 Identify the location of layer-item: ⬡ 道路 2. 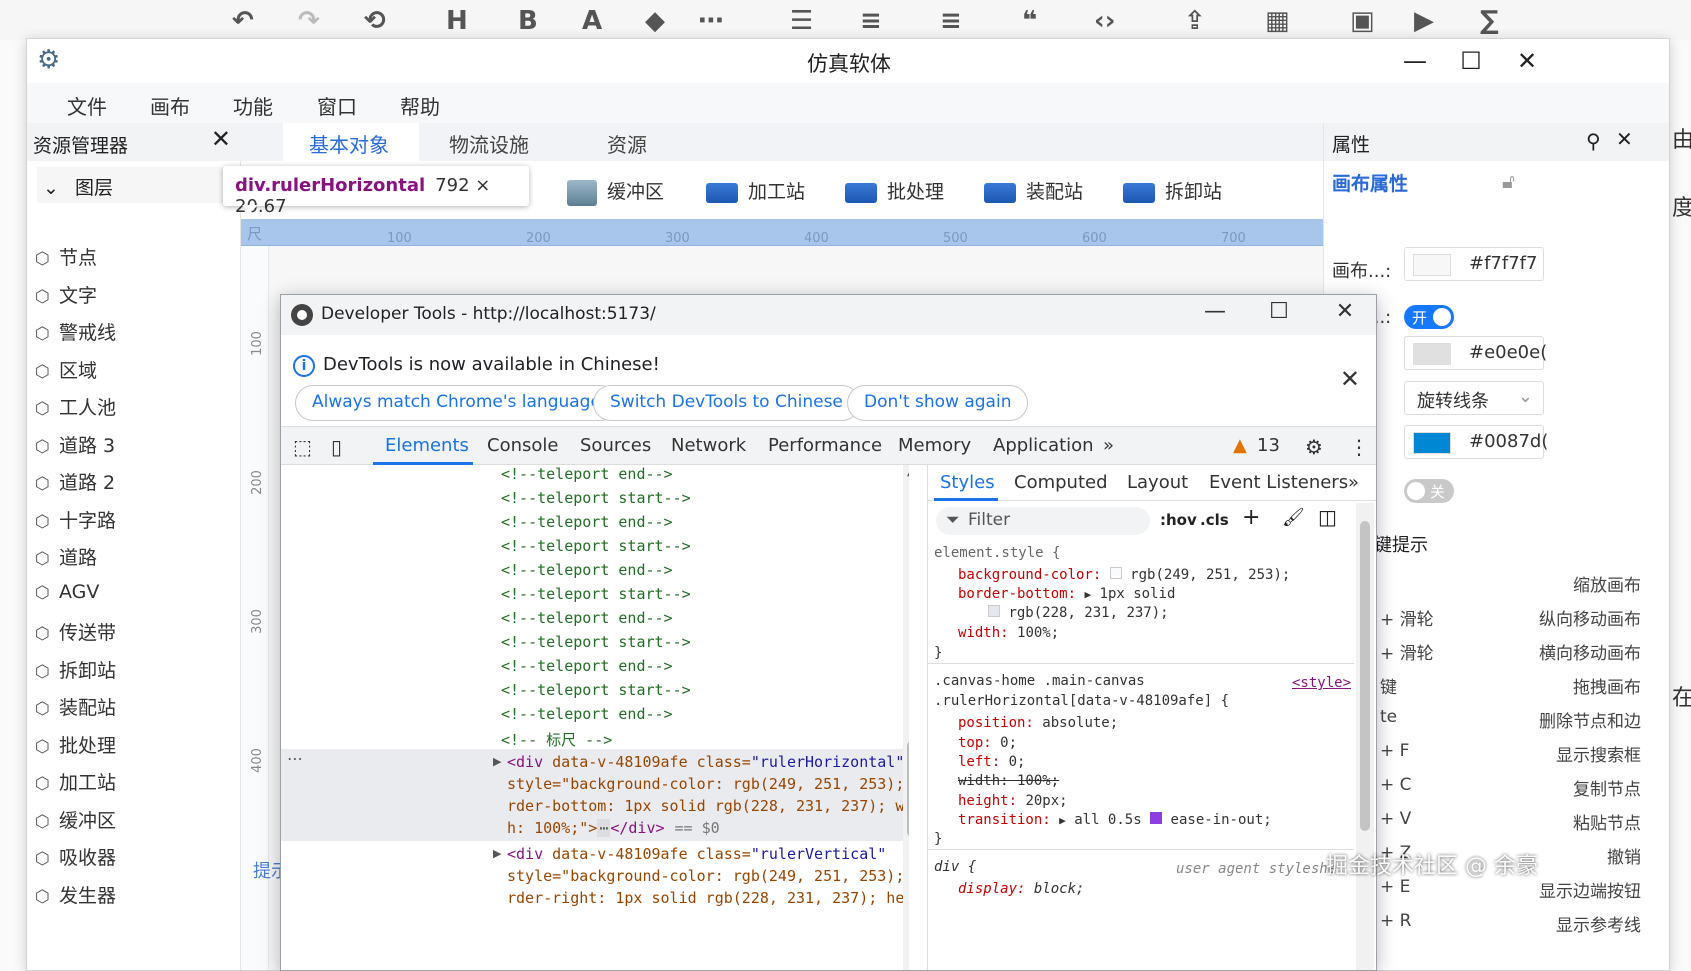
(75, 481).